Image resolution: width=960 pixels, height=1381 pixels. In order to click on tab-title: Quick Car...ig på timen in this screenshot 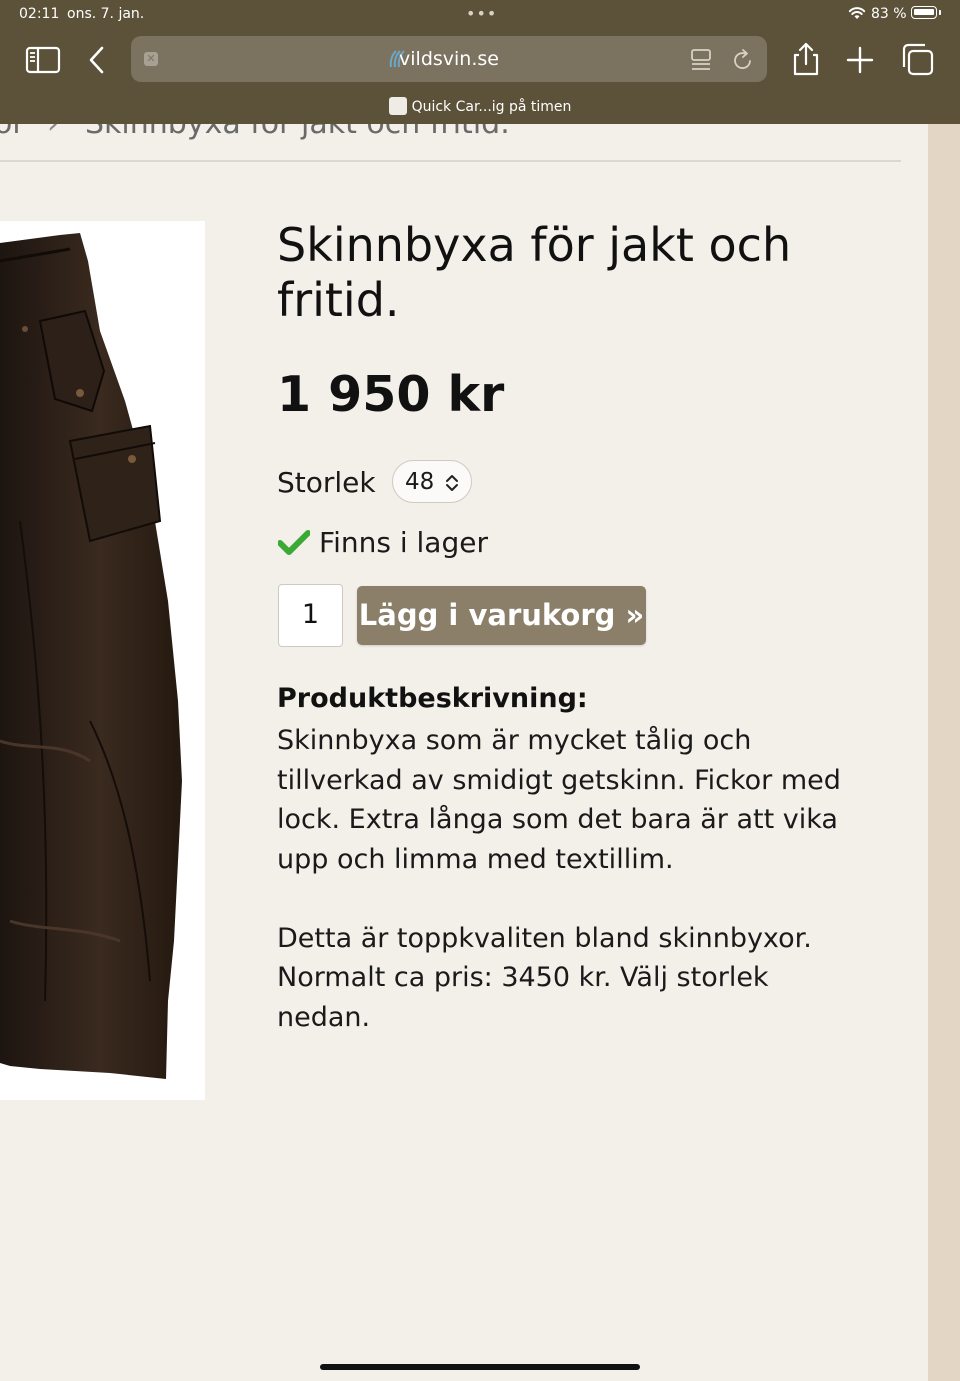, I will do `click(480, 106)`.